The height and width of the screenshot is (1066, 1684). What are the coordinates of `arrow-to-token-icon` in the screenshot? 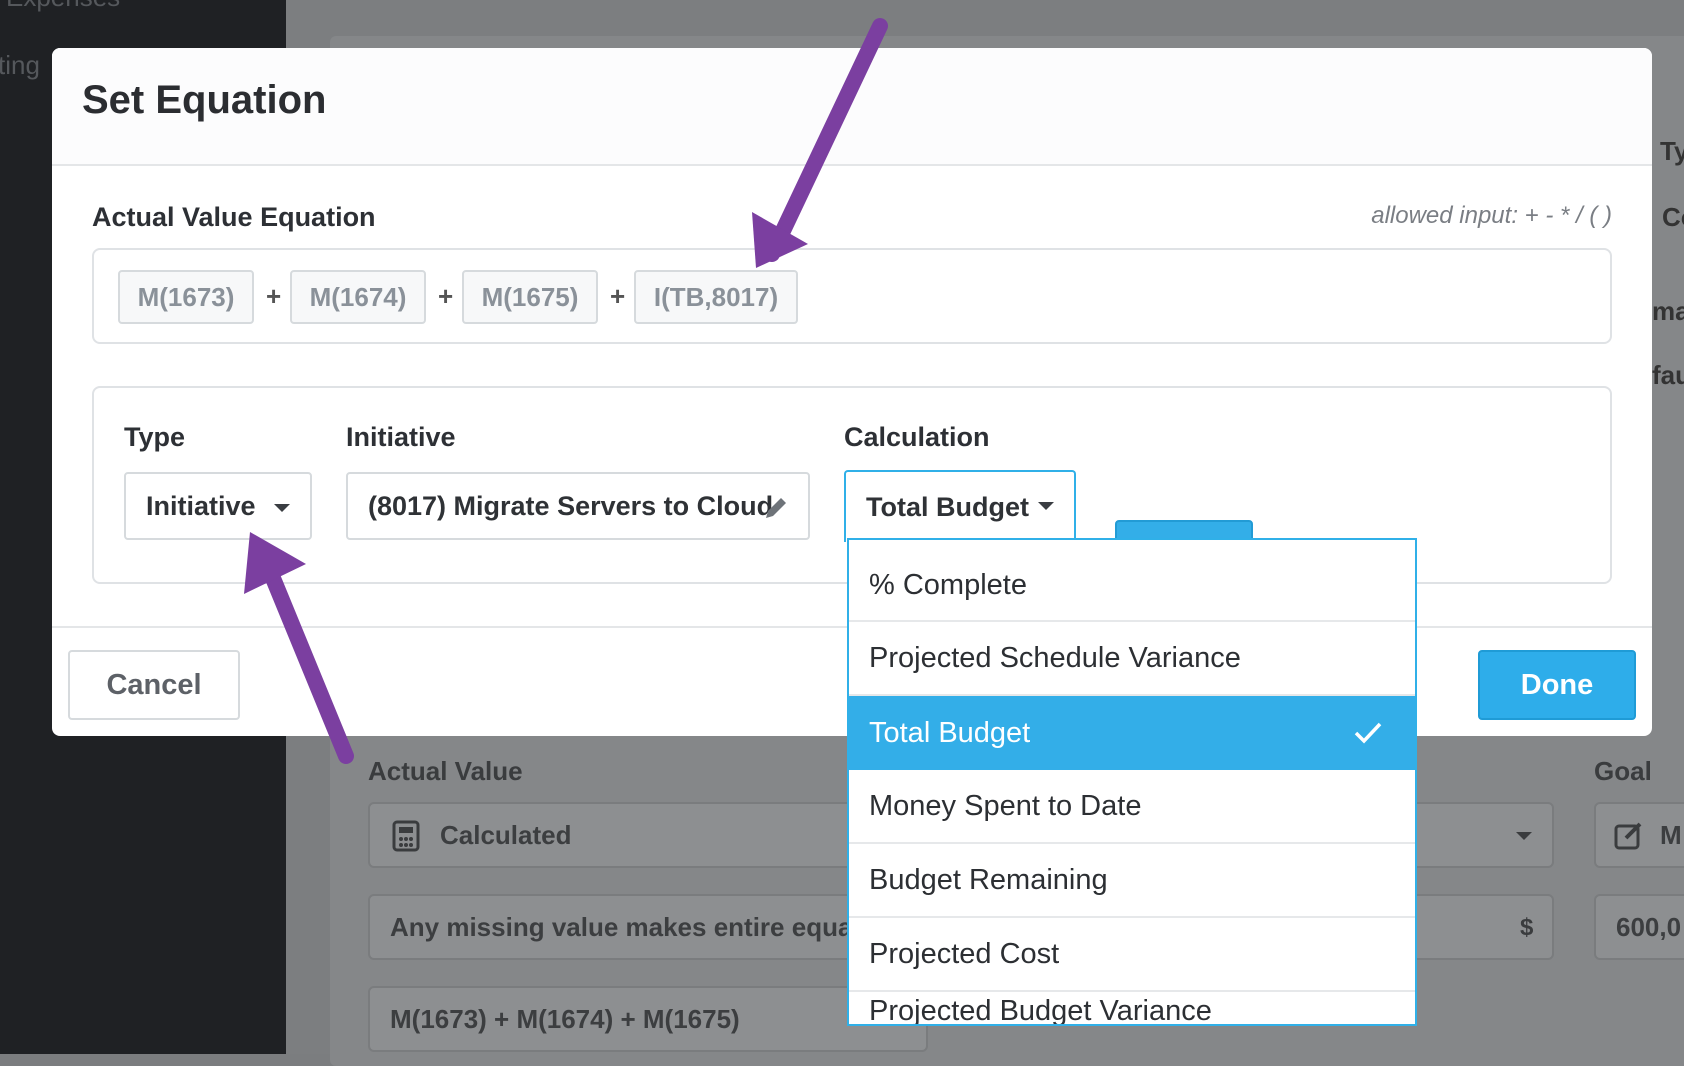 It's located at (820, 143).